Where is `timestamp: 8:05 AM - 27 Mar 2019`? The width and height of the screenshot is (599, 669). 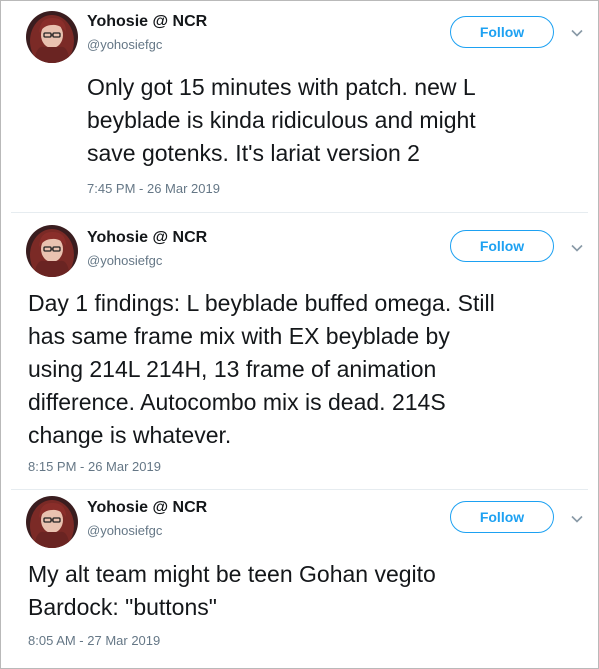
timestamp: 8:05 AM - 27 Mar 2019 is located at coordinates (94, 640).